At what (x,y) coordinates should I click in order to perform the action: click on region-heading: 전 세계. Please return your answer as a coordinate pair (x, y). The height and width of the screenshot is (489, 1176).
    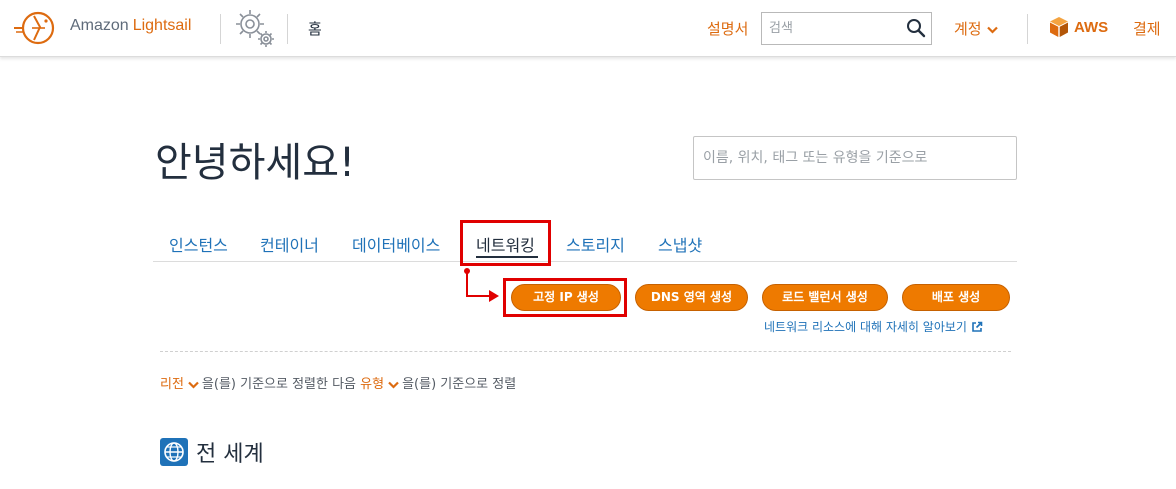
    Looking at the image, I should click on (212, 452).